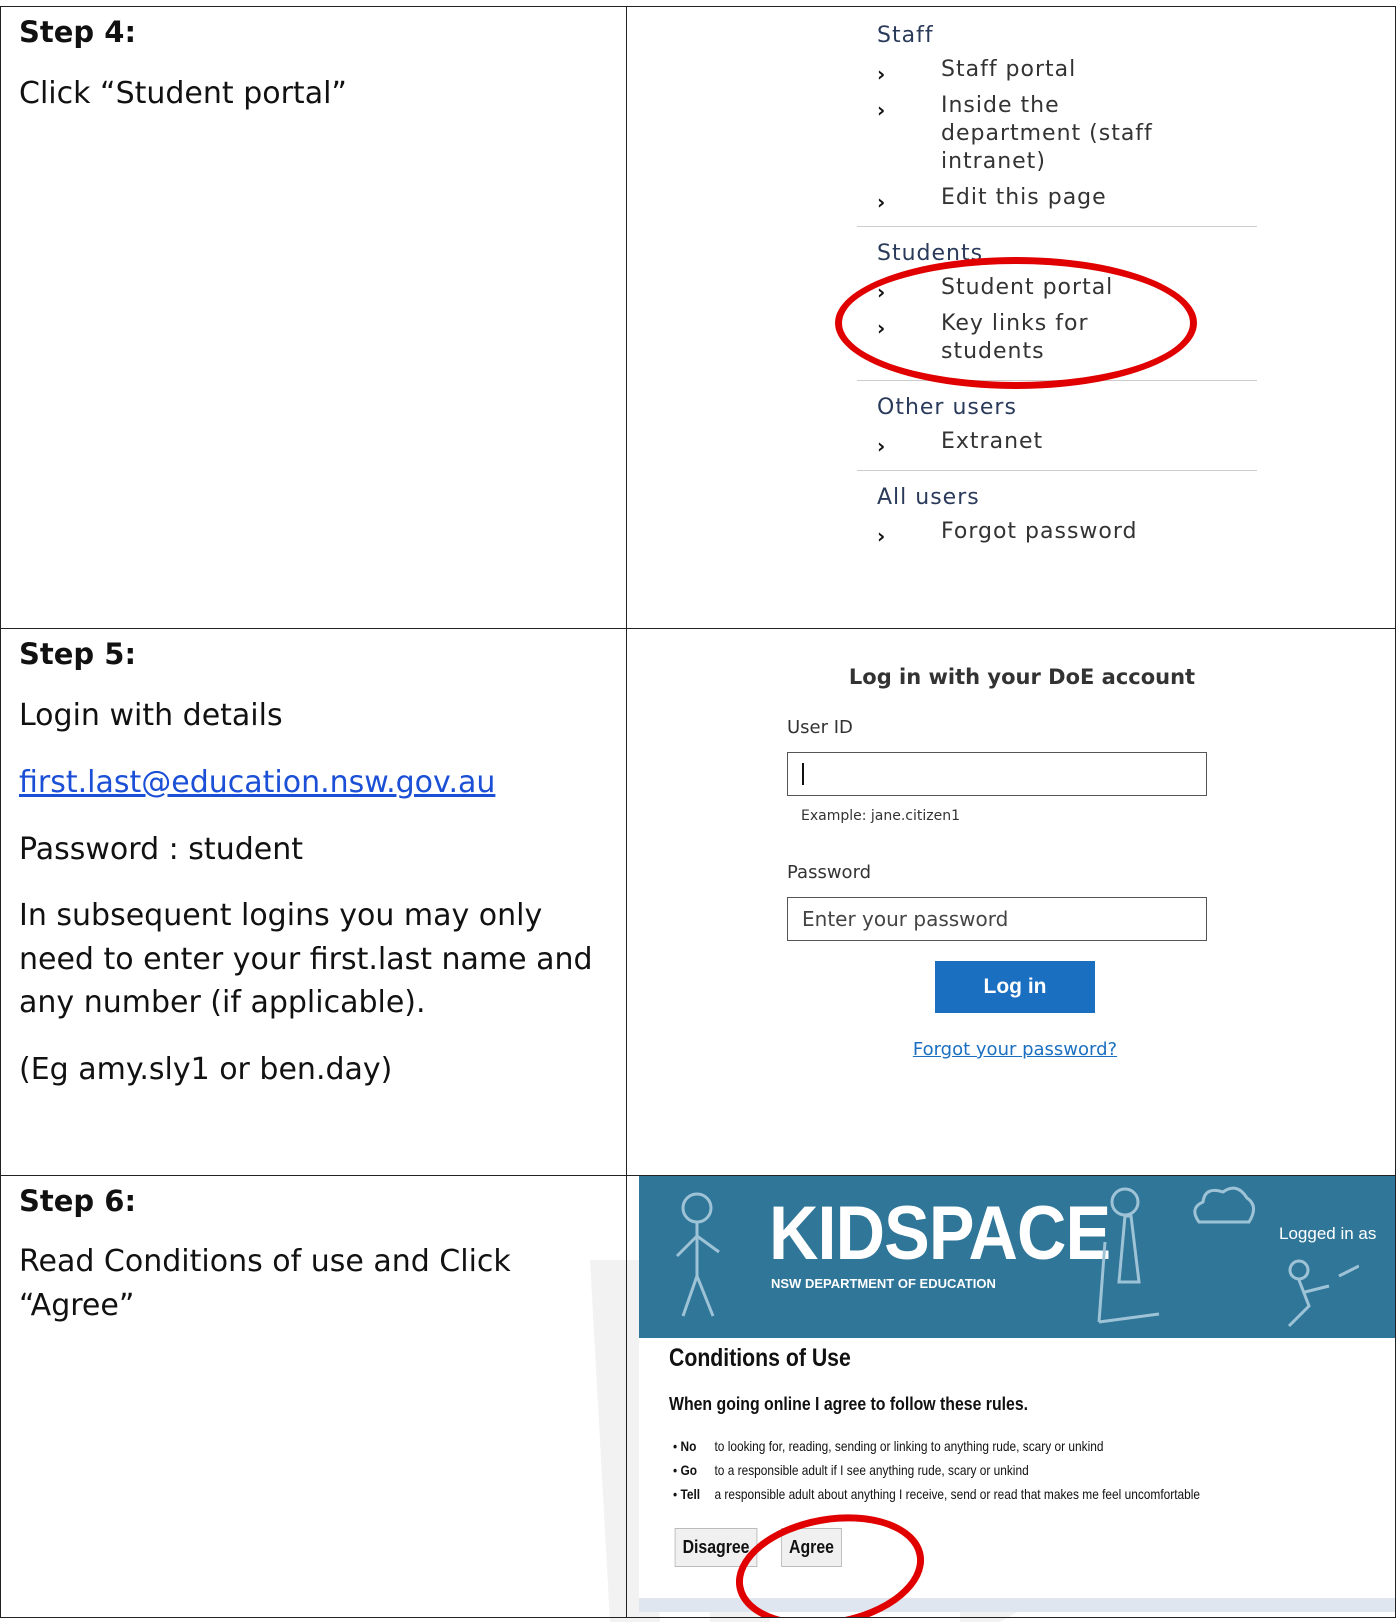 The image size is (1396, 1622). What do you see at coordinates (78, 32) in the screenshot?
I see `step4-title: Step 4:` at bounding box center [78, 32].